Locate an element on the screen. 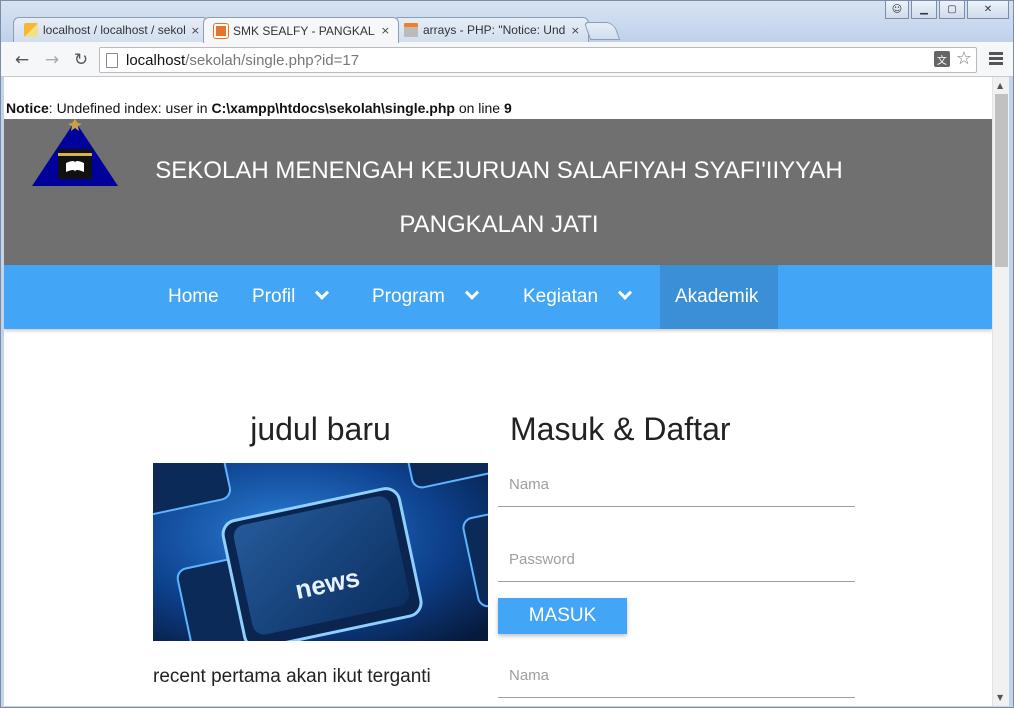 This screenshot has height=708, width=1014. nav-kegiatan-label: Kegiatan is located at coordinates (561, 296).